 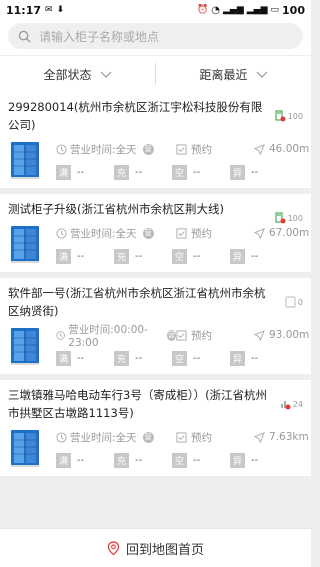 What do you see at coordinates (285, 404) in the screenshot?
I see `signal-offline-icon` at bounding box center [285, 404].